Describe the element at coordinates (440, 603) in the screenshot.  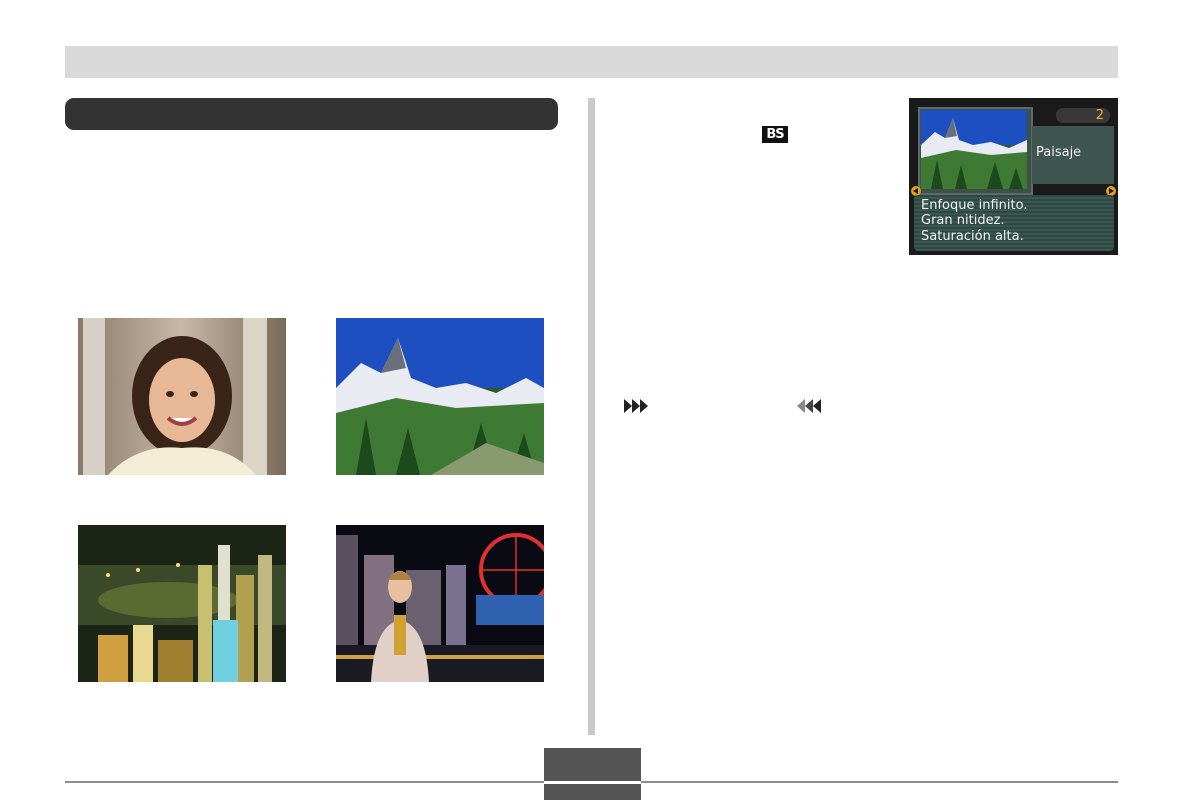
I see `night-portrait-photo` at that location.